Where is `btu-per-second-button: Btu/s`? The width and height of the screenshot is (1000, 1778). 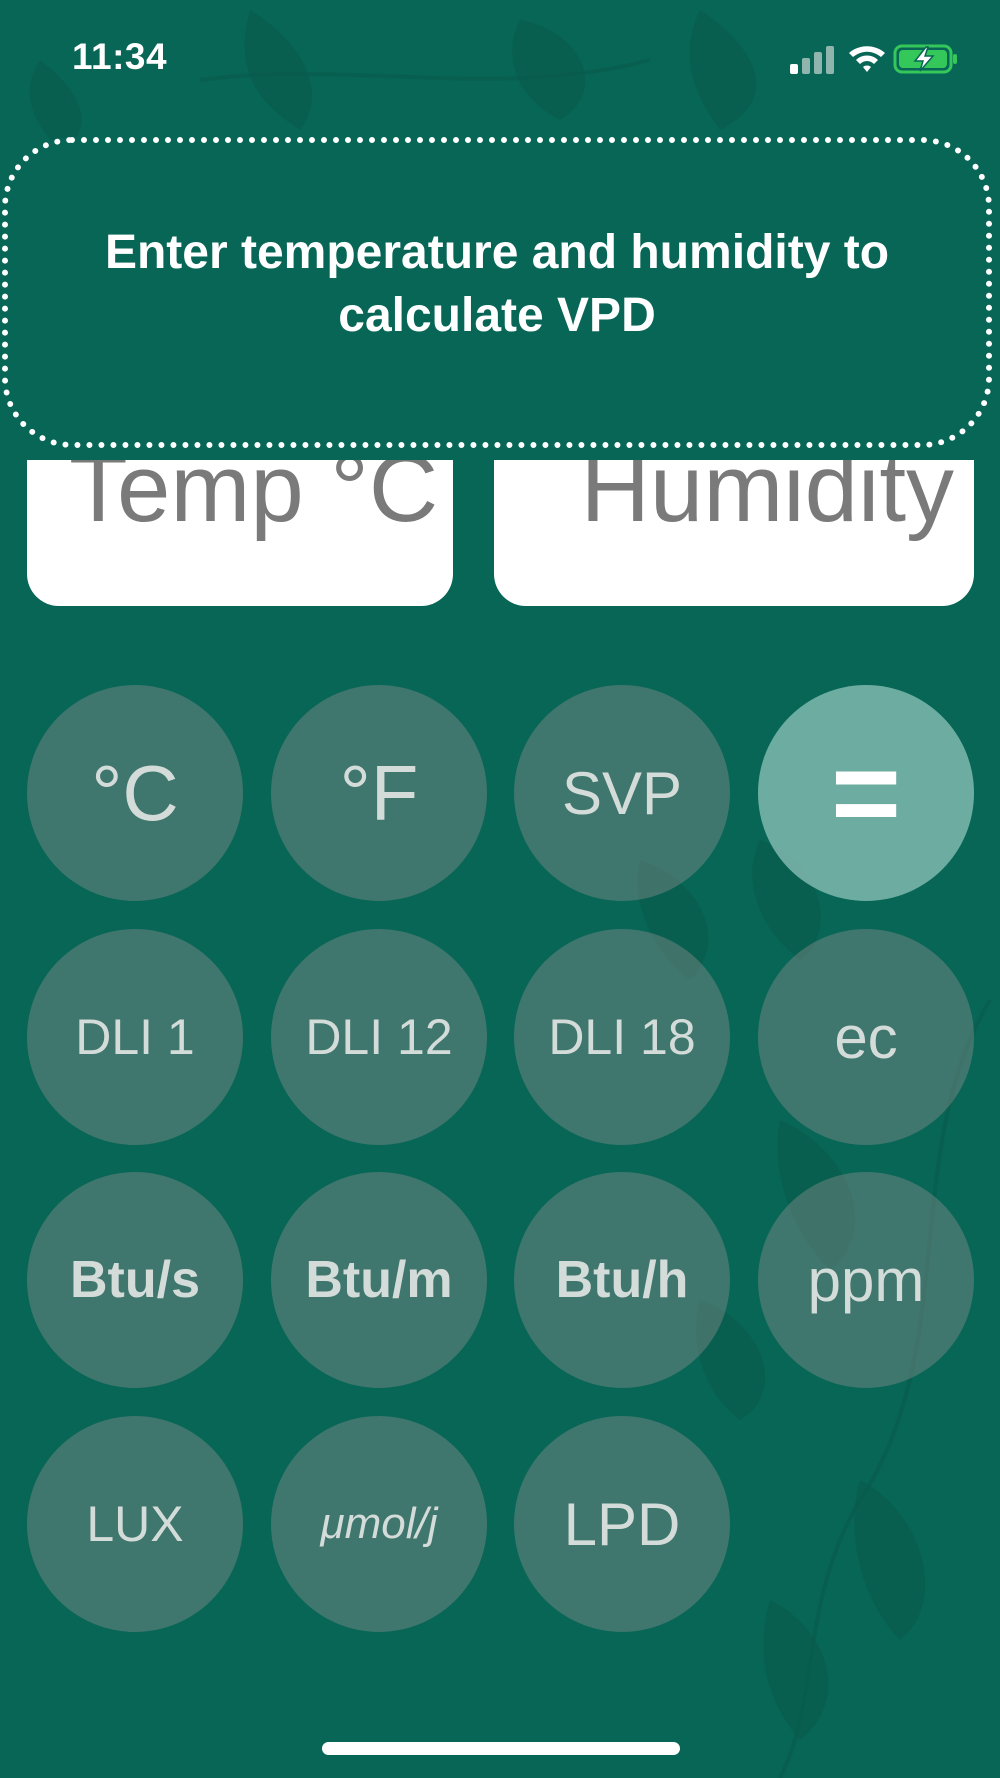
btu-per-second-button: Btu/s is located at coordinates (135, 1280).